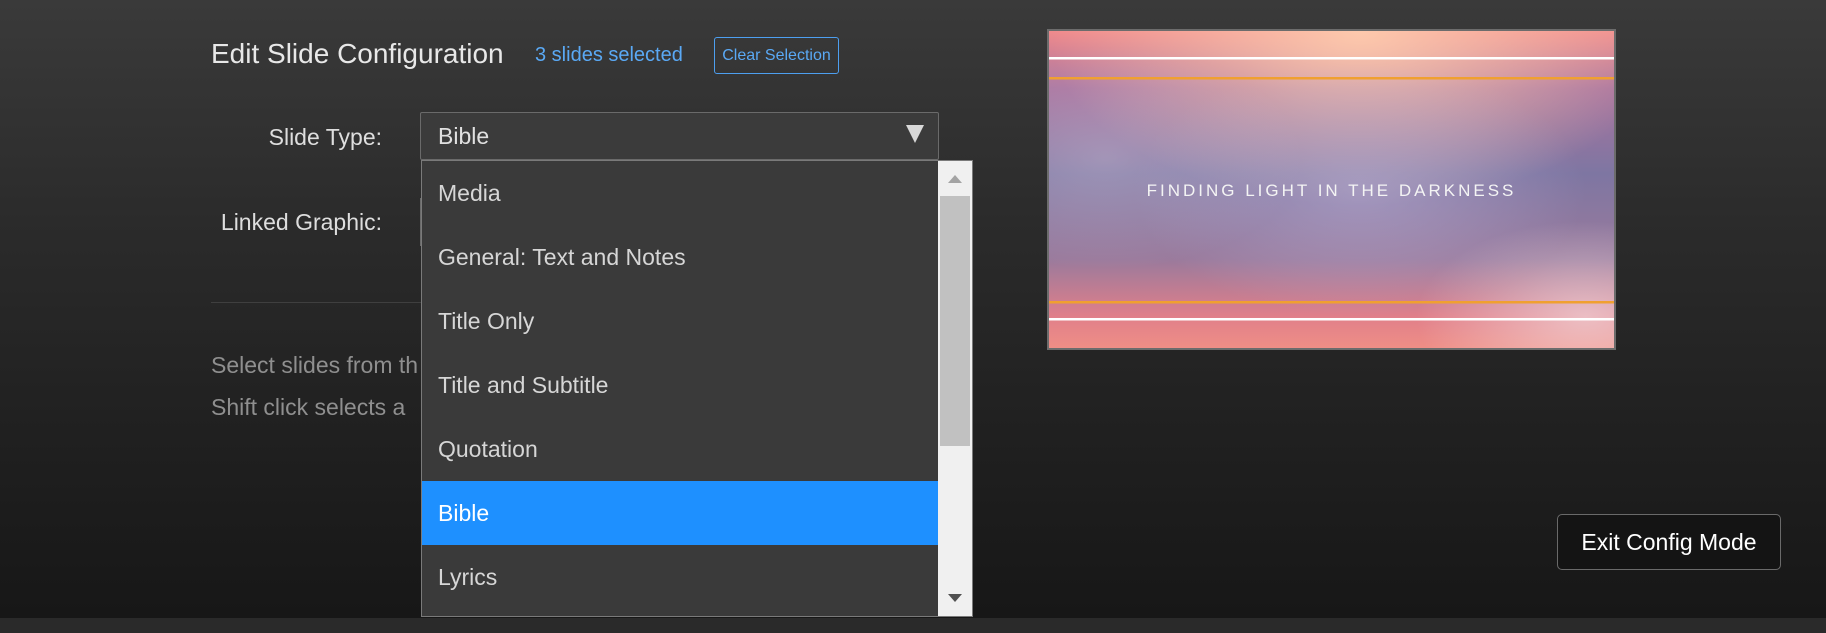  I want to click on slide-type-value: Bible, so click(464, 135).